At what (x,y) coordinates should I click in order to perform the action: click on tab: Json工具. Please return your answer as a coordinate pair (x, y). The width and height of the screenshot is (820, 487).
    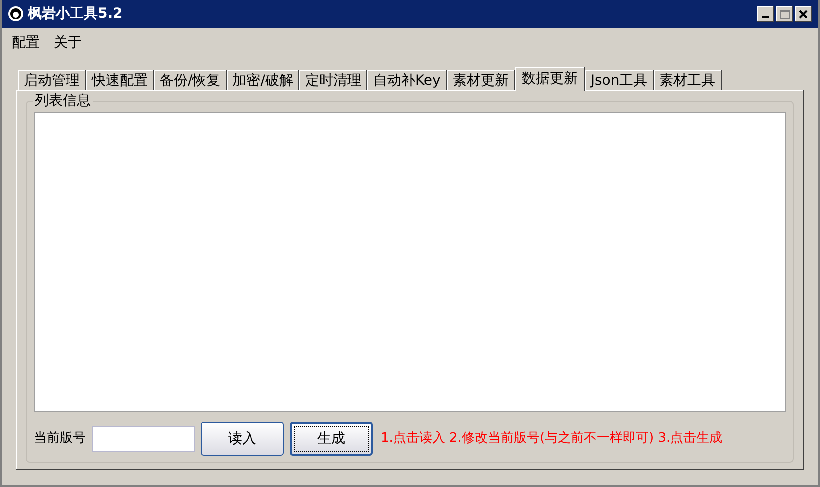
    Looking at the image, I should click on (619, 80).